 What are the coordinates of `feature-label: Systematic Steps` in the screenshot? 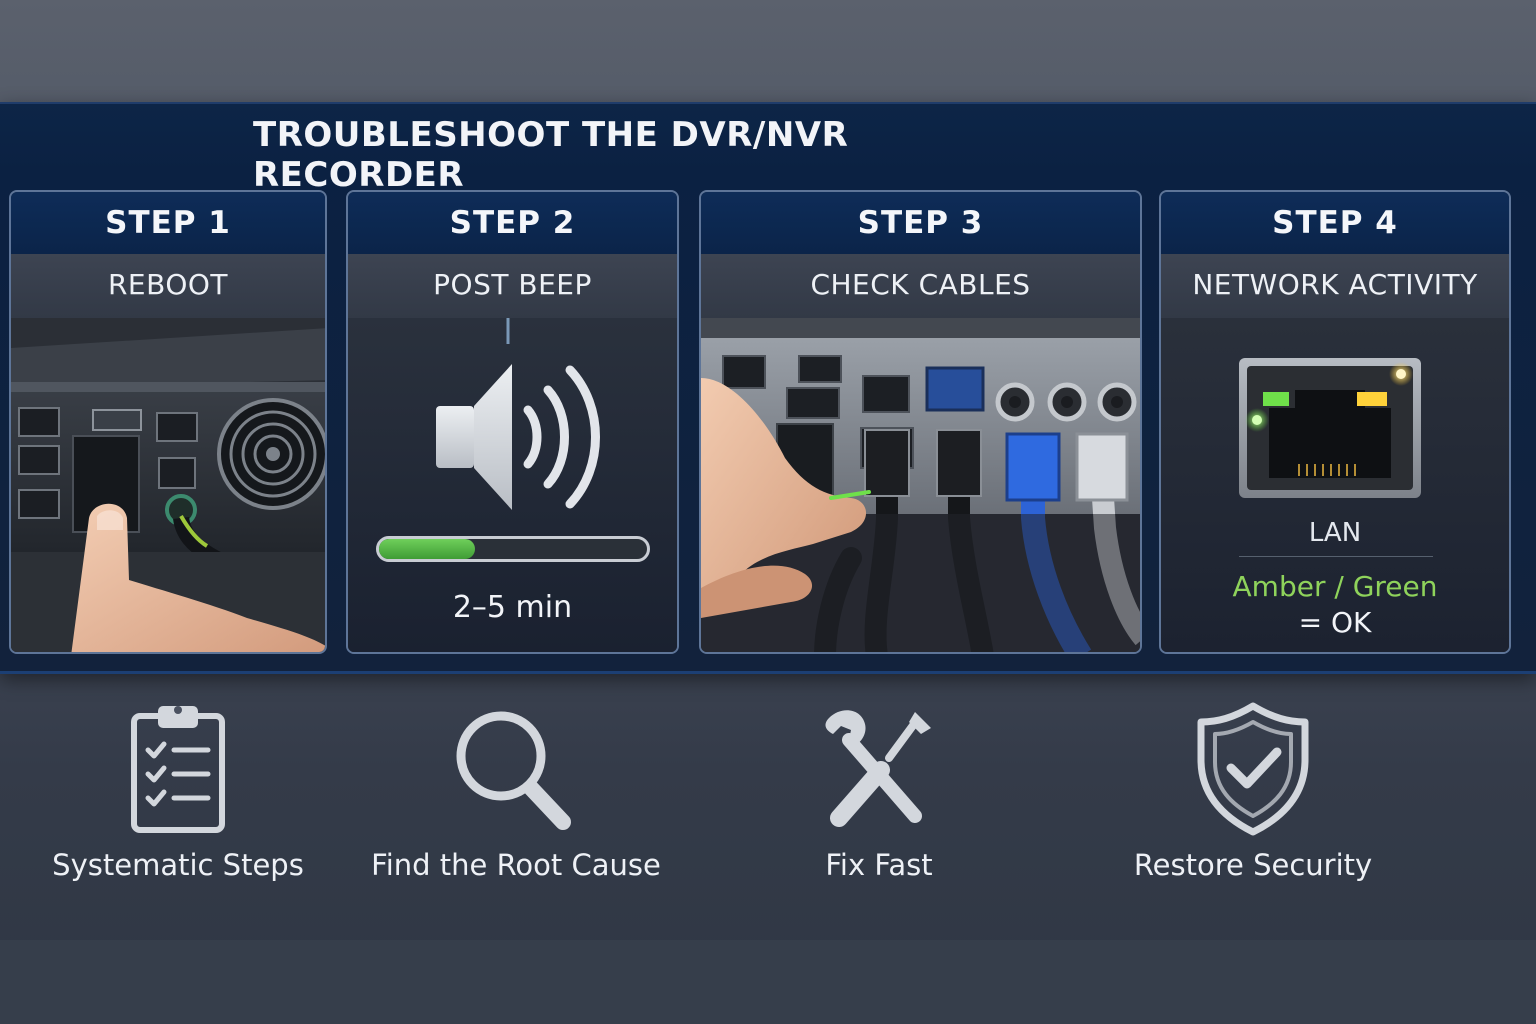 It's located at (178, 865).